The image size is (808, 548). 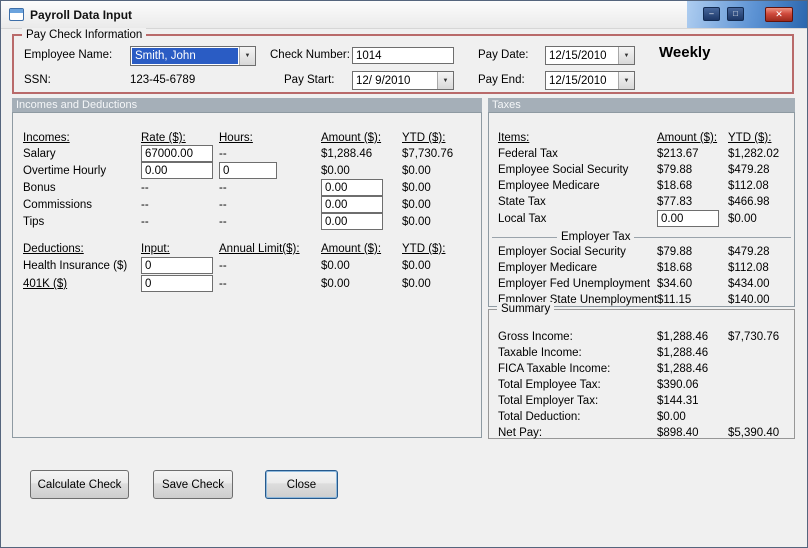 What do you see at coordinates (678, 154) in the screenshot?
I see `amount-value: $213.67` at bounding box center [678, 154].